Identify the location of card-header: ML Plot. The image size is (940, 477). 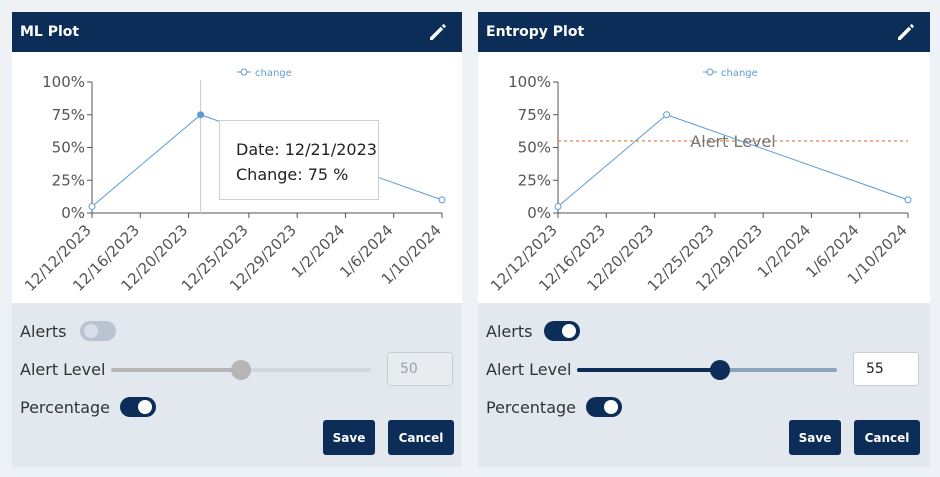
(237, 32).